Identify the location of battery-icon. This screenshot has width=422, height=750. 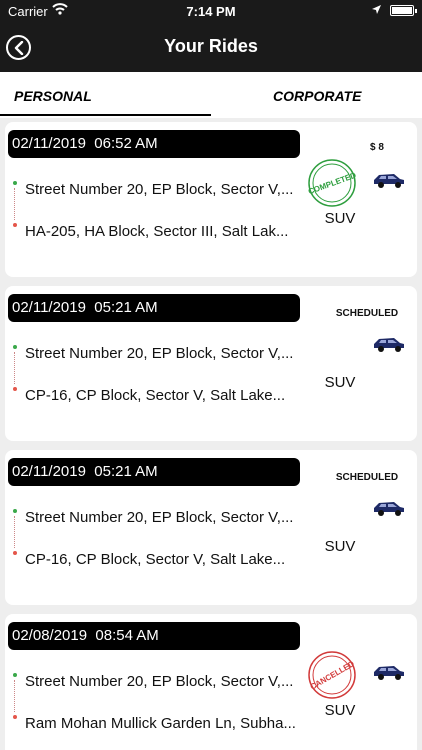
(403, 10).